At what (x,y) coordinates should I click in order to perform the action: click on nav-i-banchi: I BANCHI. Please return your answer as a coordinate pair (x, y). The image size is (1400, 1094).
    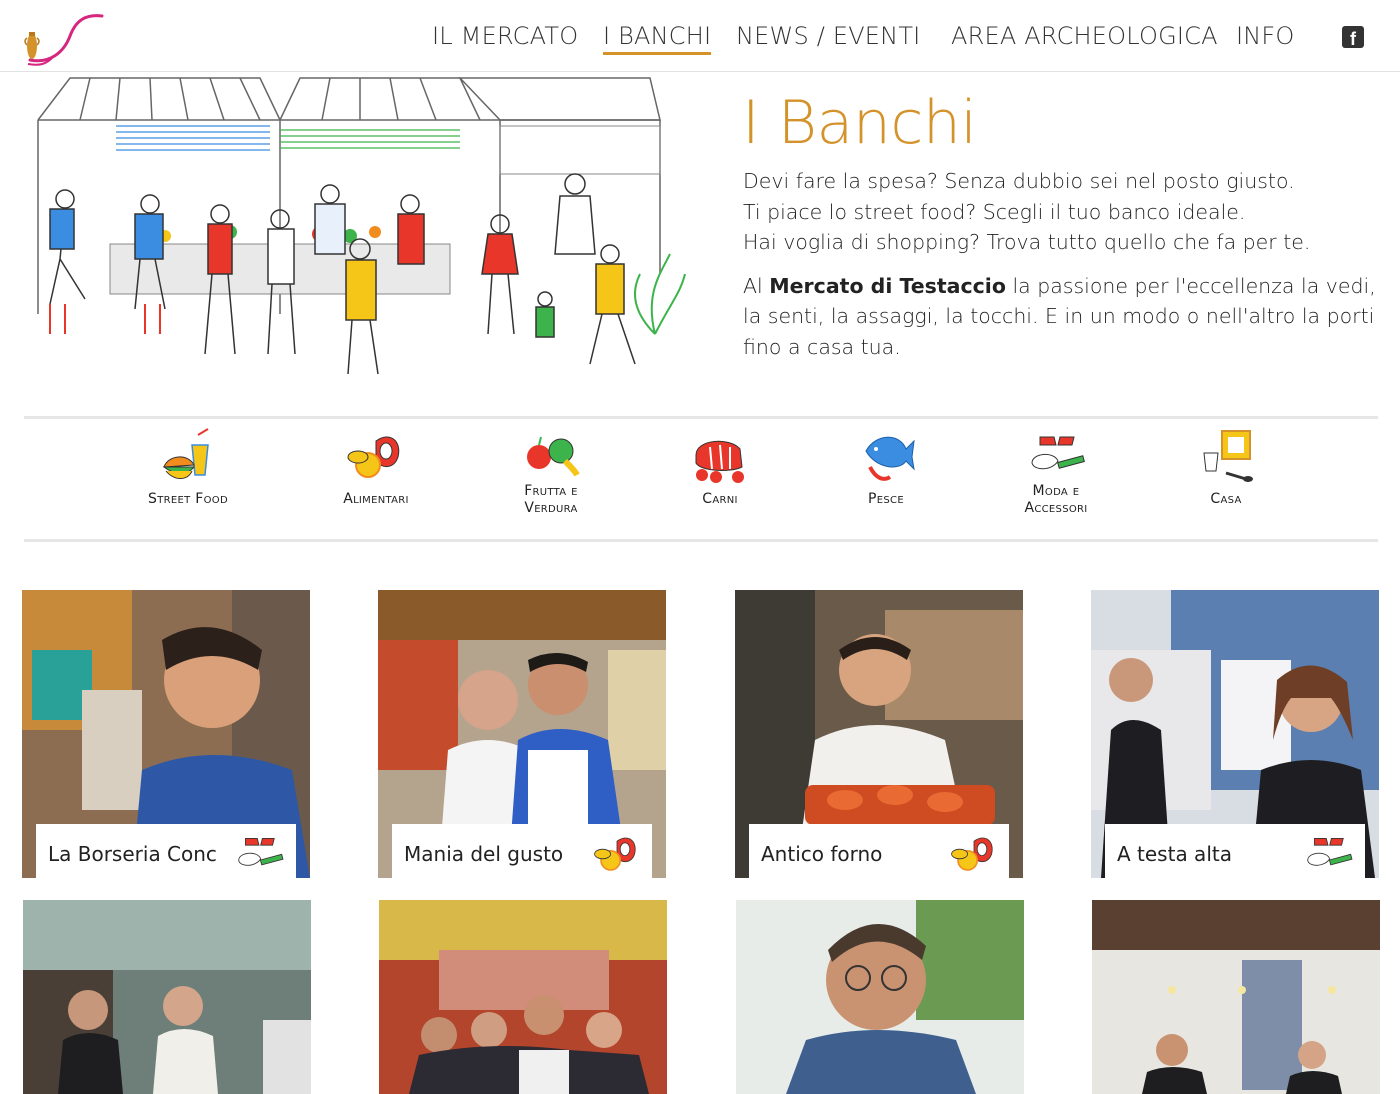
    Looking at the image, I should click on (657, 38).